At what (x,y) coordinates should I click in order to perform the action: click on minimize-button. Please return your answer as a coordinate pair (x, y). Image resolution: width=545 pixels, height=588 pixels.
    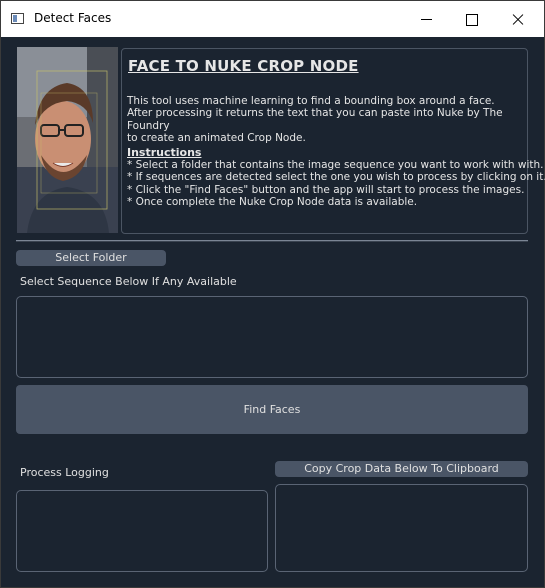
    Looking at the image, I should click on (426, 19).